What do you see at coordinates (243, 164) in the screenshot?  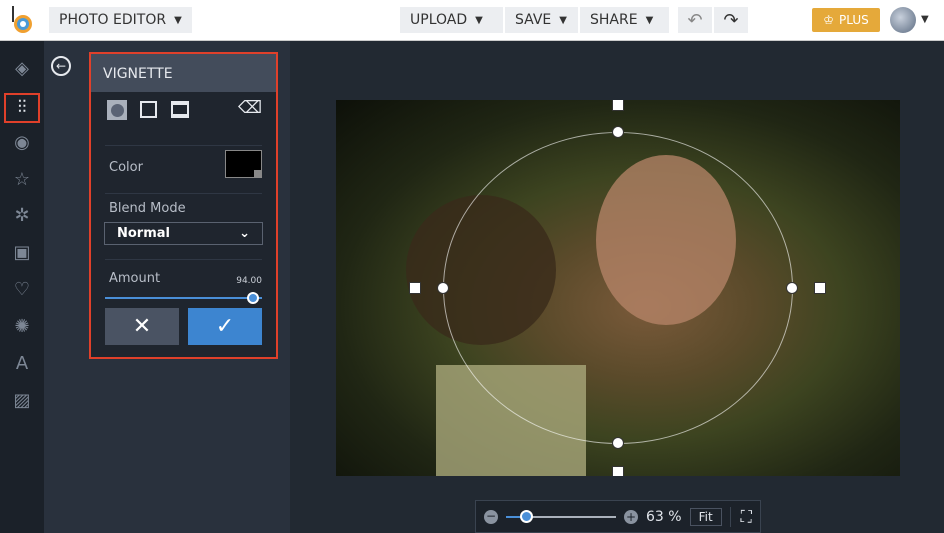 I see `color-swatch` at bounding box center [243, 164].